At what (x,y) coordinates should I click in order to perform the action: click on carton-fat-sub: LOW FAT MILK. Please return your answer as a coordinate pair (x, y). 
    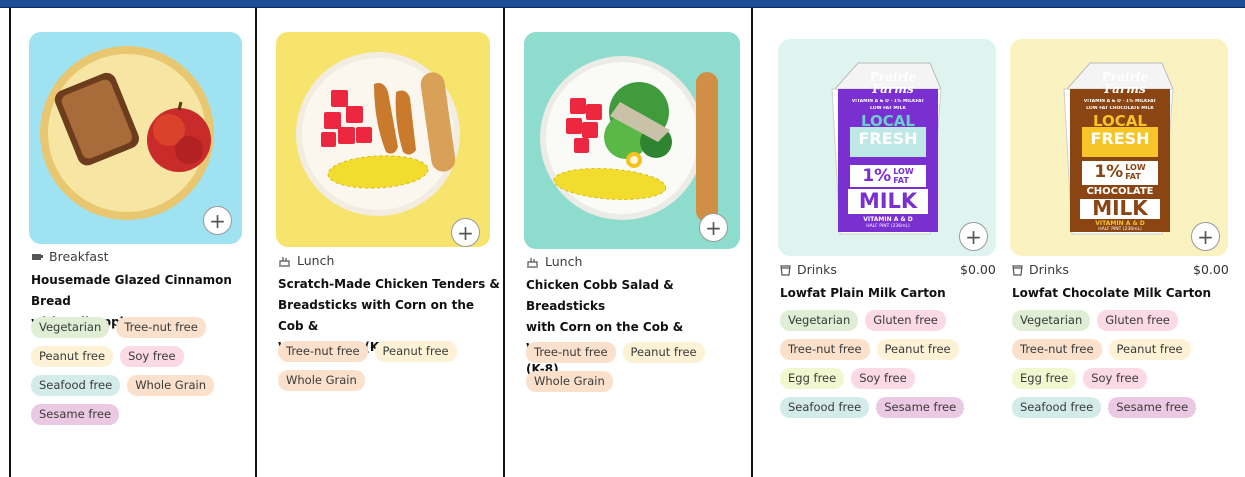
    Looking at the image, I should click on (888, 108).